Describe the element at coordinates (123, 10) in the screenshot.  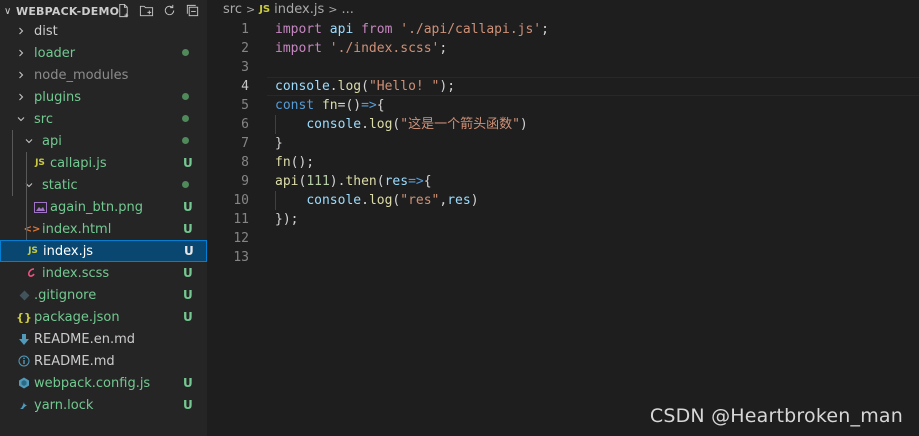
I see `new-file-icon` at that location.